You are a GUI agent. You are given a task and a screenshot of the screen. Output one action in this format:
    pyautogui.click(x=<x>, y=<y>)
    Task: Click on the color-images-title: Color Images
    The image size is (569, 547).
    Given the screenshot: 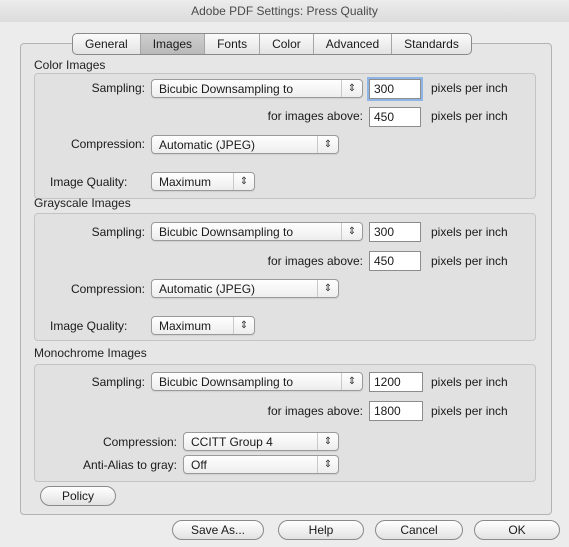 What is the action you would take?
    pyautogui.click(x=70, y=65)
    